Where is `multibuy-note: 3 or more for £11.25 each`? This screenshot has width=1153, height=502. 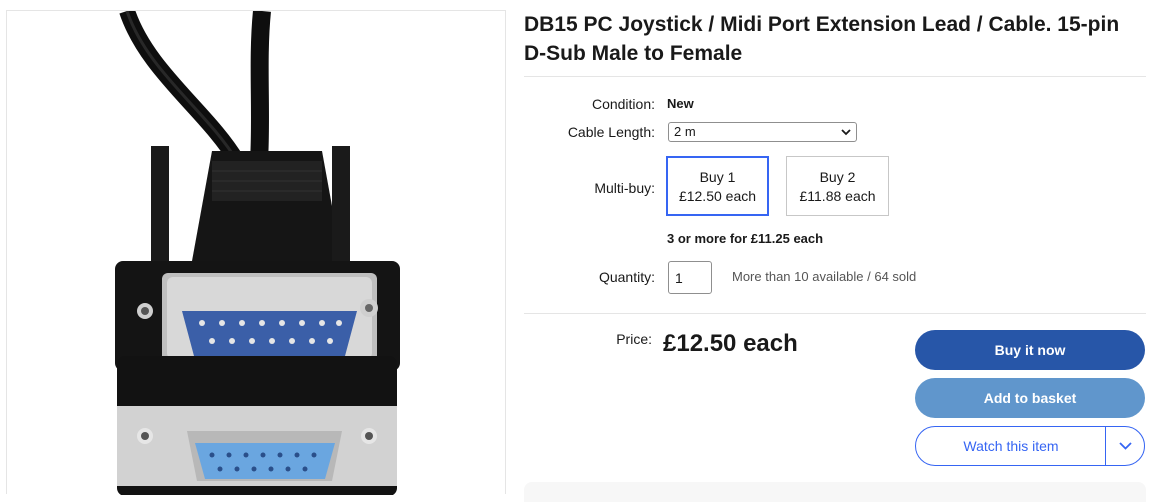 multibuy-note: 3 or more for £11.25 each is located at coordinates (745, 238).